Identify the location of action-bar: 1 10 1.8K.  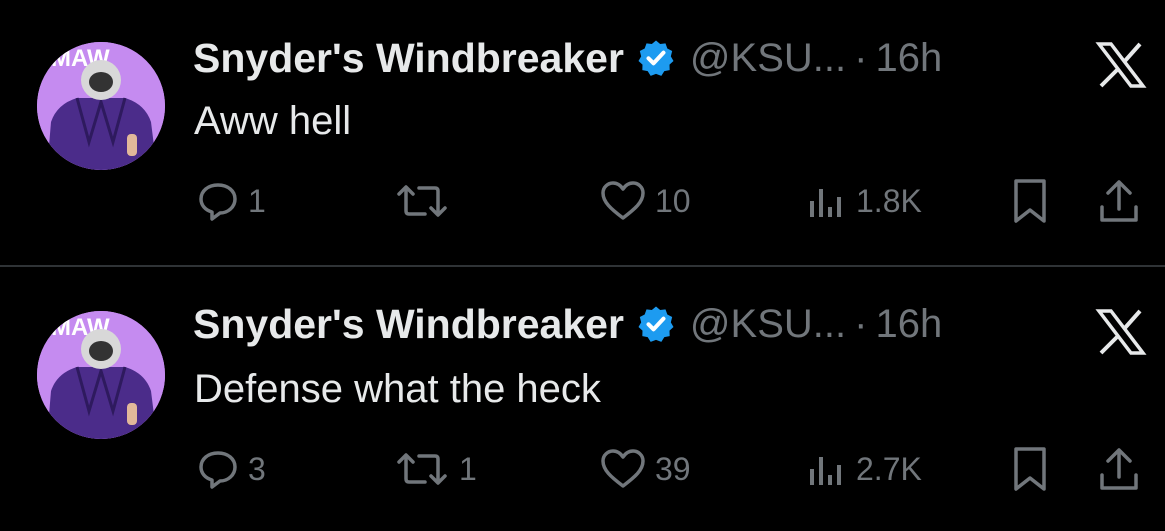
(582, 201).